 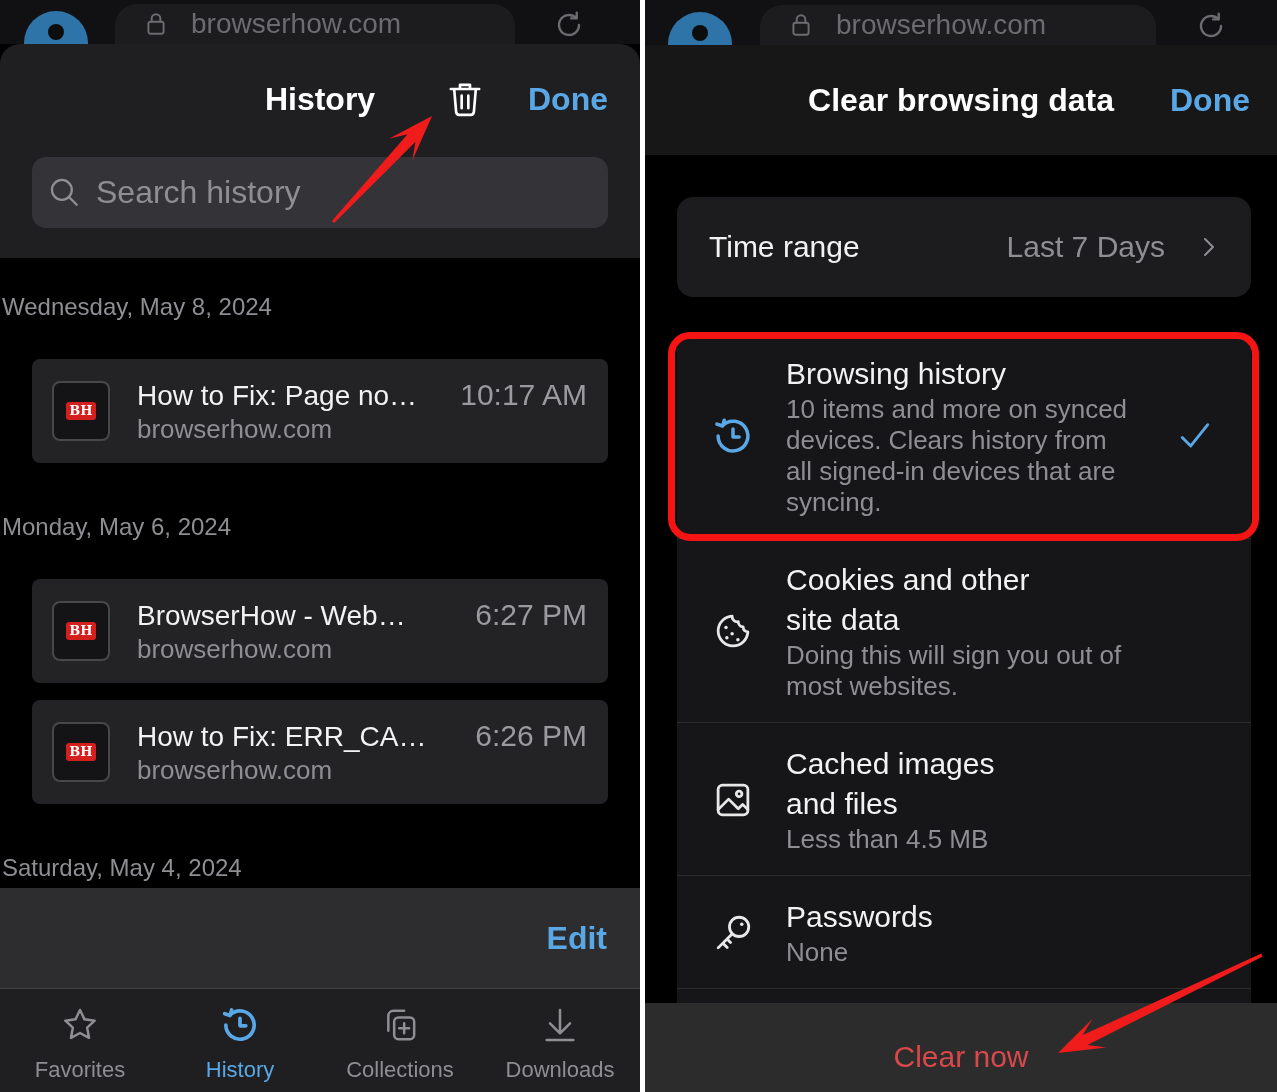 I want to click on option-description: Less than 4.5 MB, so click(x=888, y=839).